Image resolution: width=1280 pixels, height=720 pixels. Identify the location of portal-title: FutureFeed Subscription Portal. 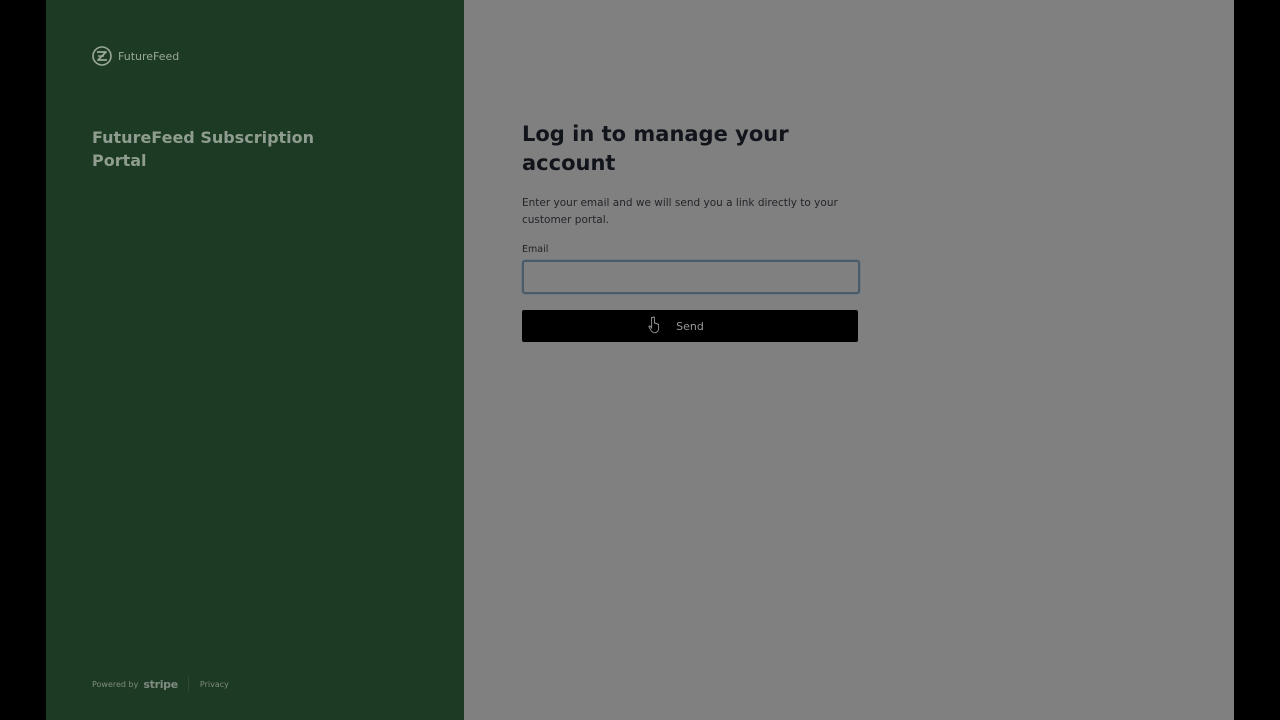
(203, 149).